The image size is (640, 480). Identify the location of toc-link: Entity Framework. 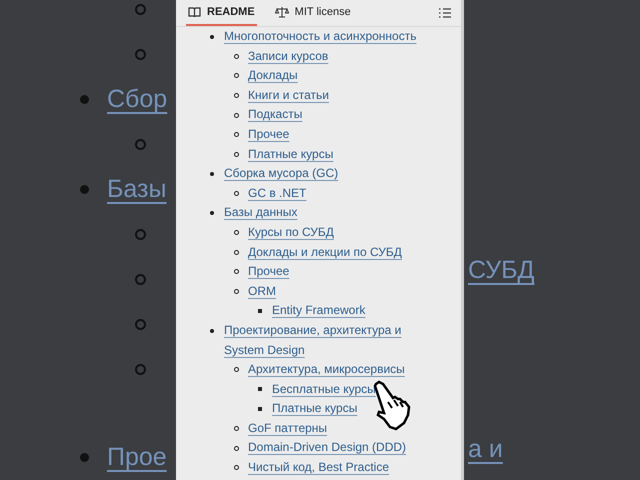
(319, 311).